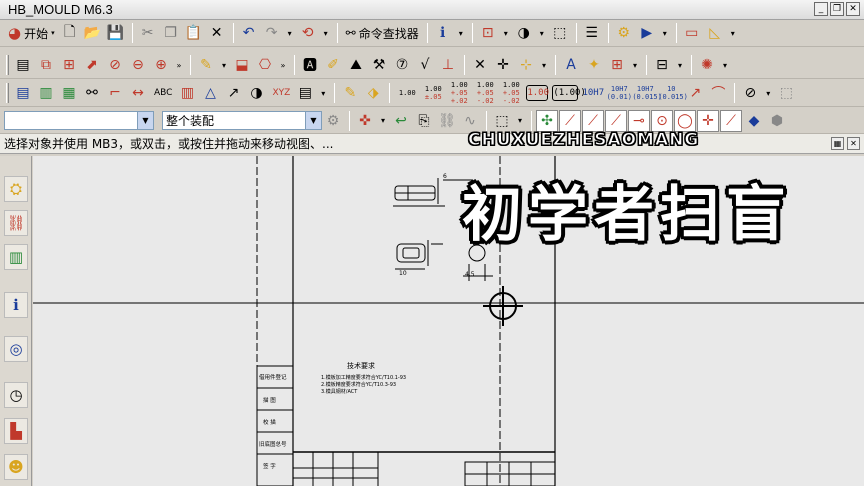 This screenshot has height=486, width=864. I want to click on view-dropdown-icon: ▾, so click(506, 33).